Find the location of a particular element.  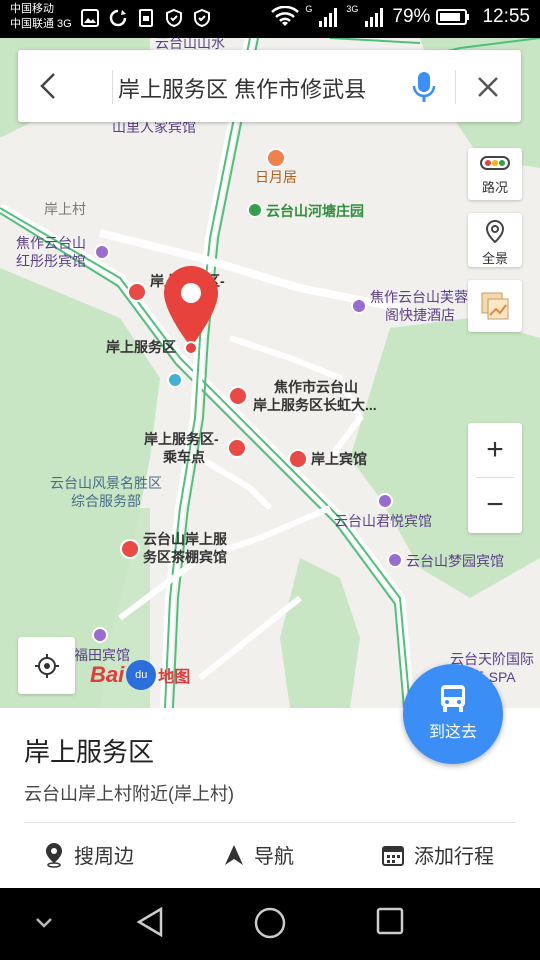

map-layers-icon is located at coordinates (495, 306).